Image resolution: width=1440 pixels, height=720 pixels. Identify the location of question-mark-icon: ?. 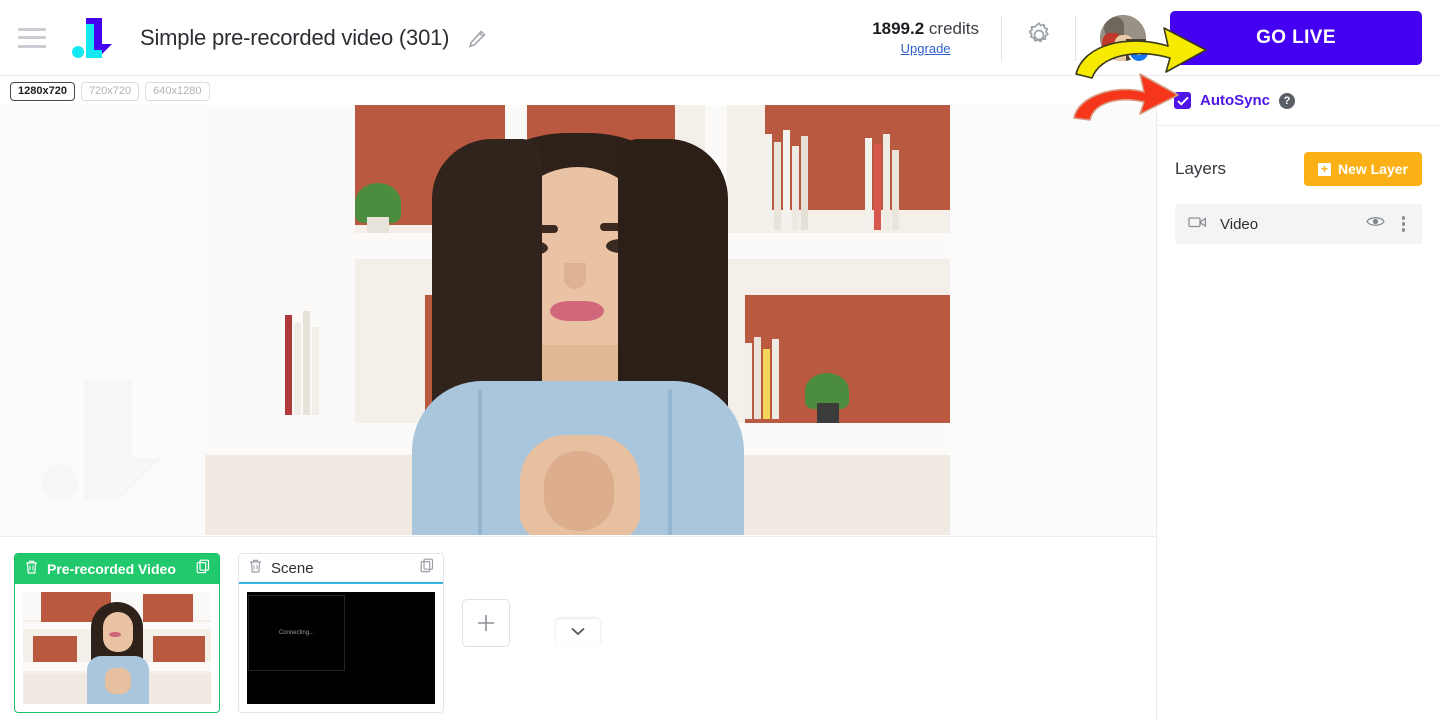
(1287, 100).